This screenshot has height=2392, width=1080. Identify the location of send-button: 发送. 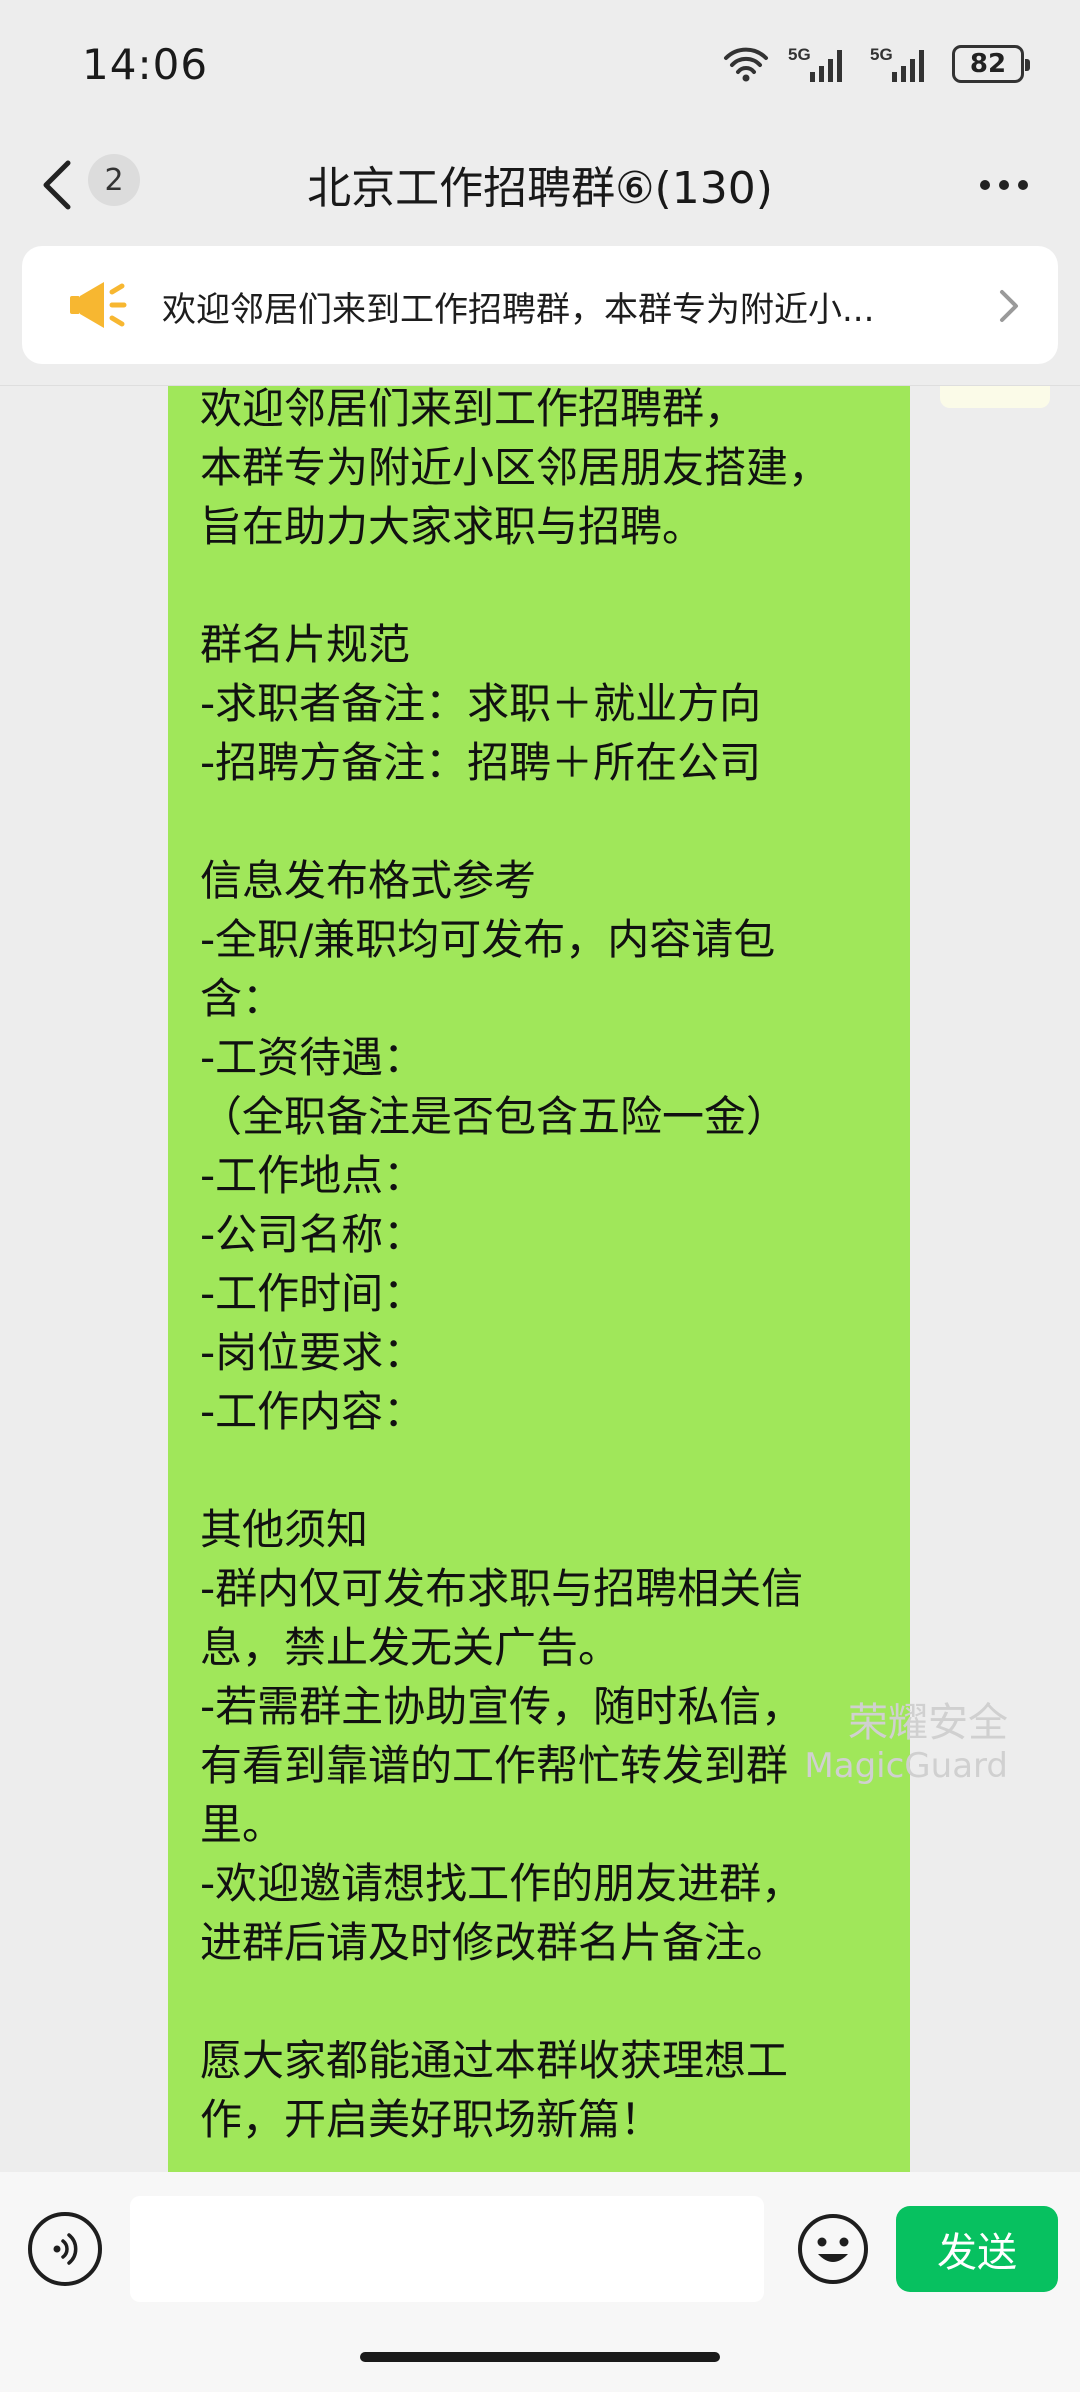
(977, 2249).